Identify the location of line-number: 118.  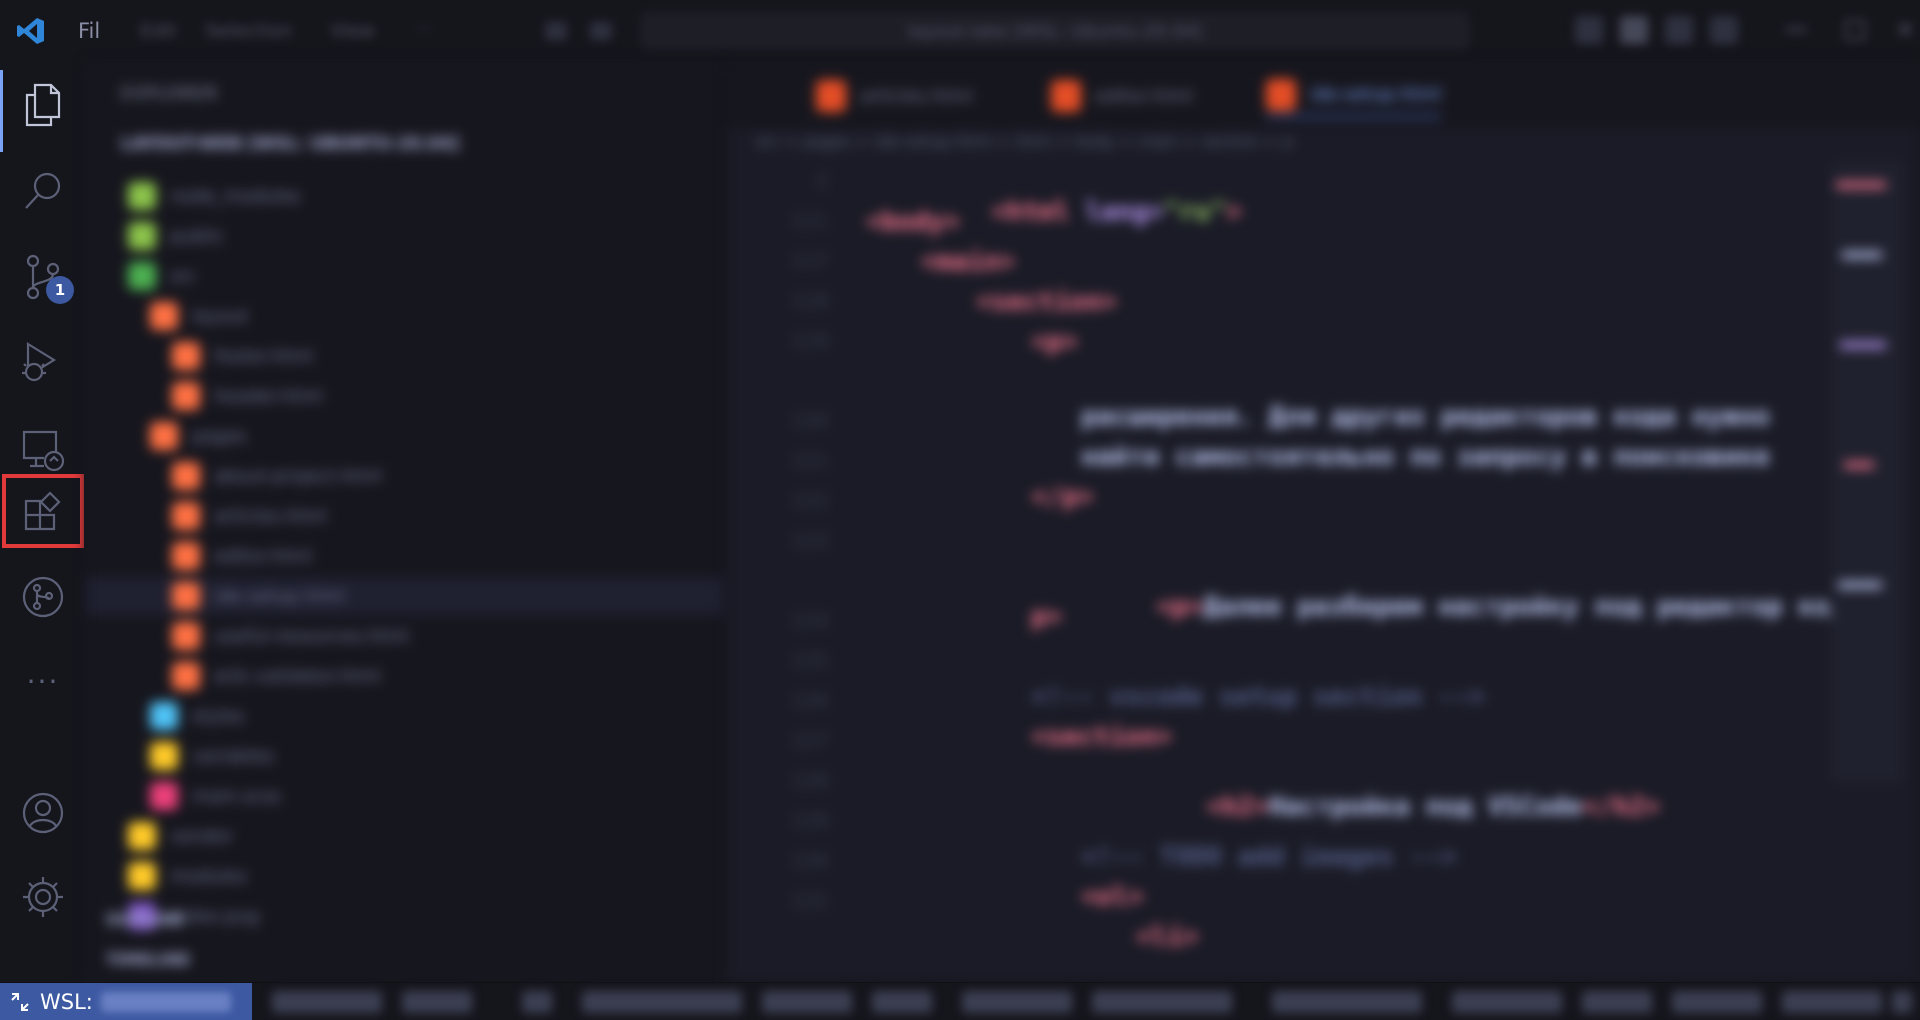
(809, 301).